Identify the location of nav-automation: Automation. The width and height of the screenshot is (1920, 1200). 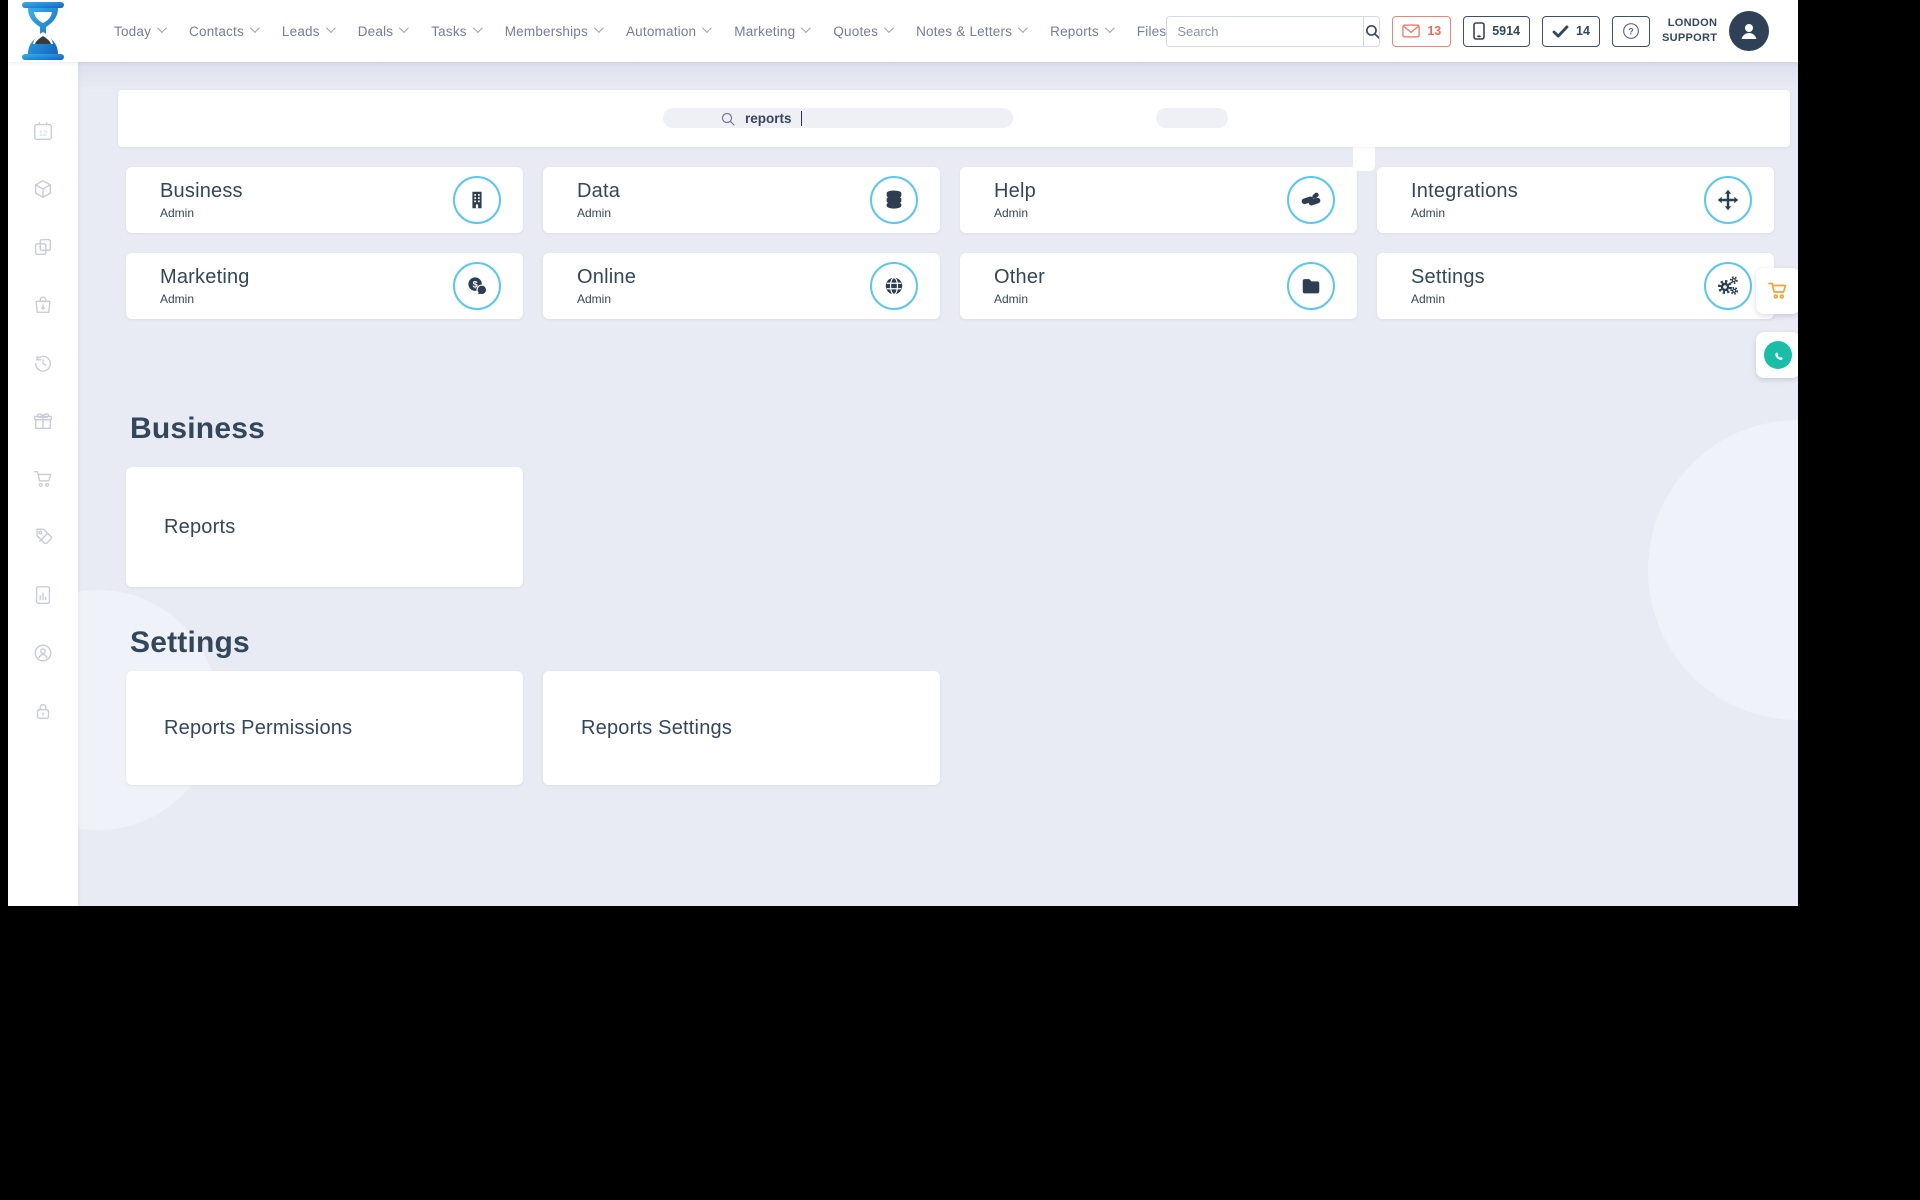
(669, 31).